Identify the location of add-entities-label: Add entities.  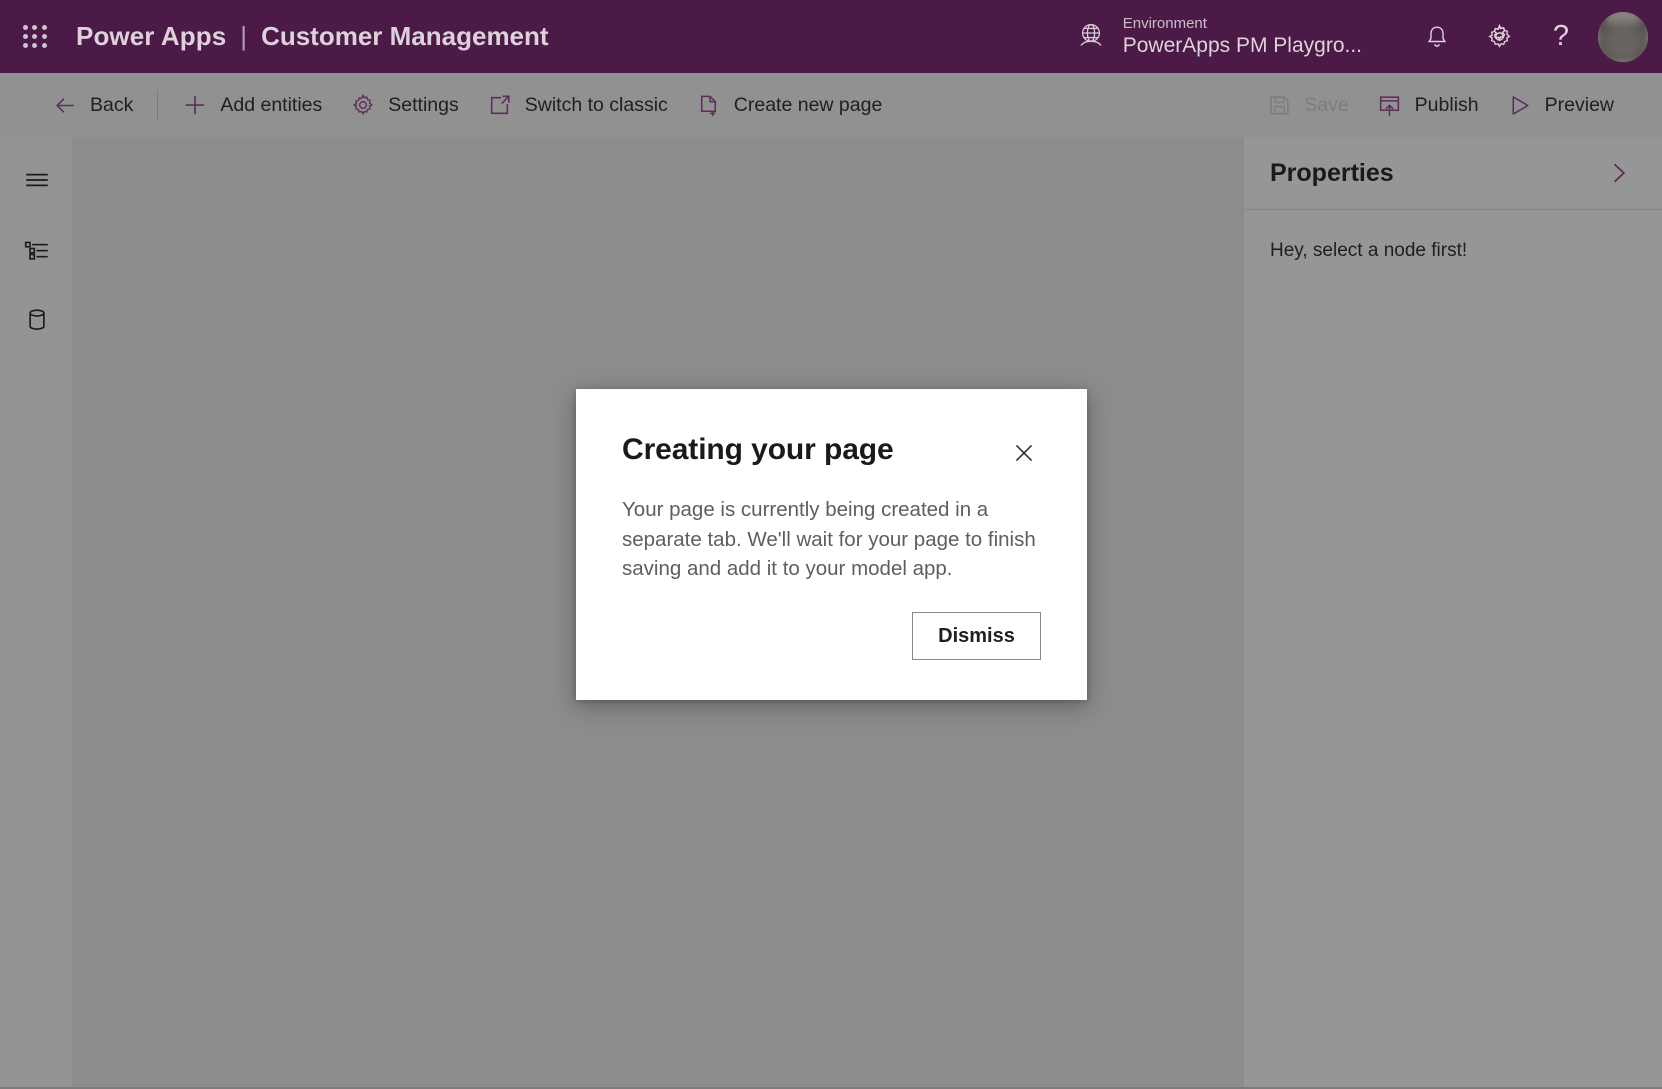
(271, 104).